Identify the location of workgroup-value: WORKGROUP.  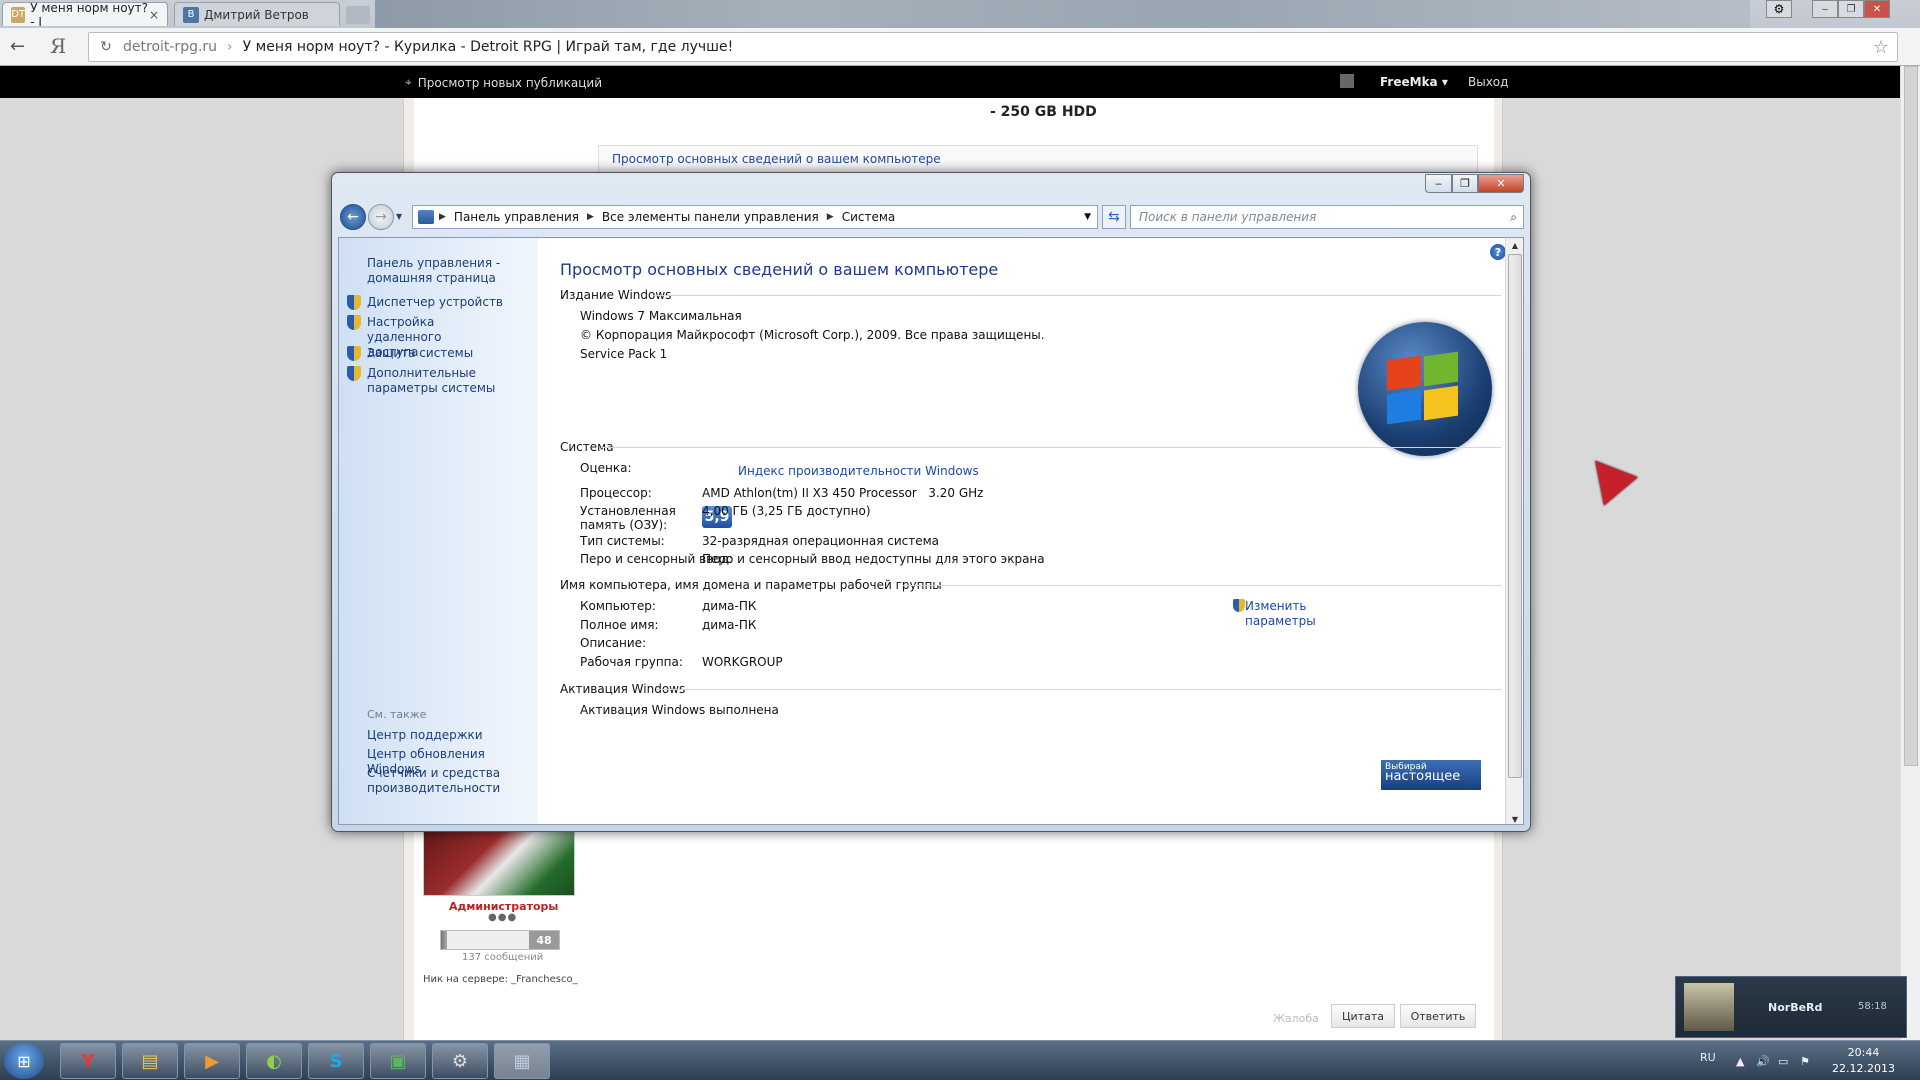
(742, 662).